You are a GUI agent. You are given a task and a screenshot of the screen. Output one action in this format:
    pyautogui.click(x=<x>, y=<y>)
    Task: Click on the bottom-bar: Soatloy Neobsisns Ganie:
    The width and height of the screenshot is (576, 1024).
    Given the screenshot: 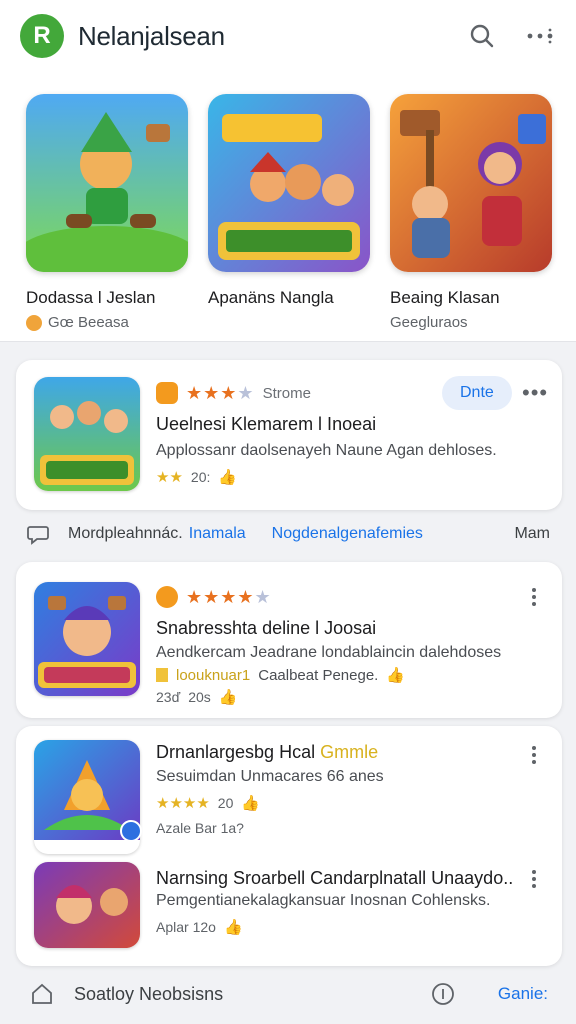 What is the action you would take?
    pyautogui.click(x=289, y=994)
    